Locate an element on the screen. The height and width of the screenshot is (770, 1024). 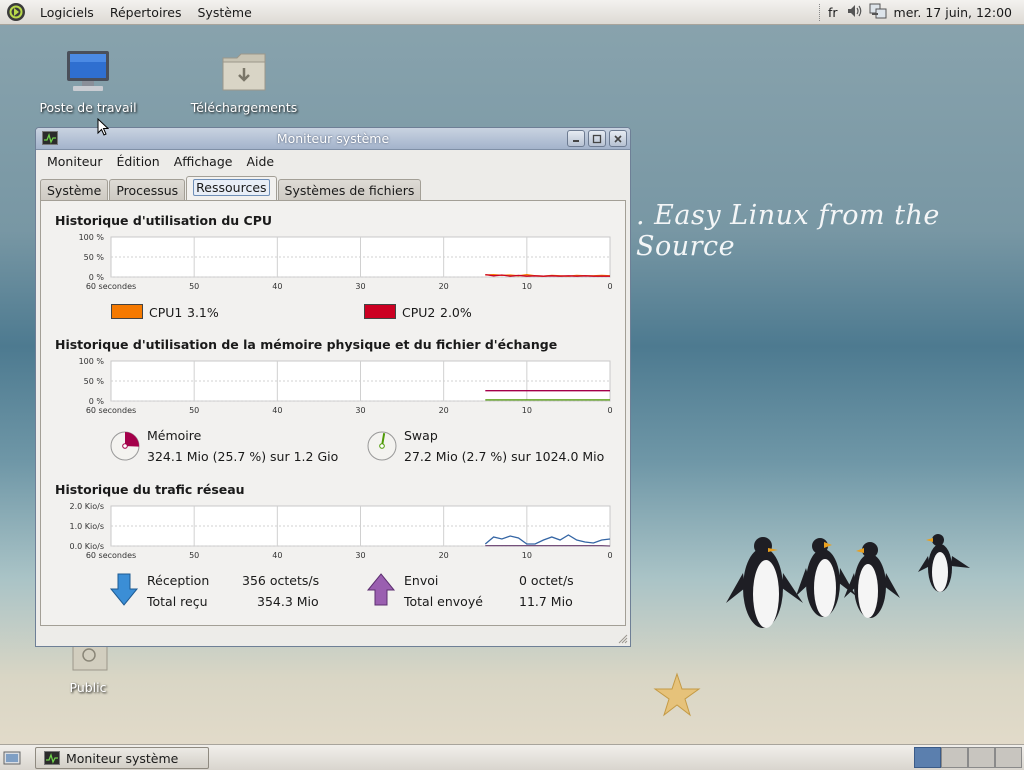
clock: mer. 17 juin, 12:00 is located at coordinates (953, 12).